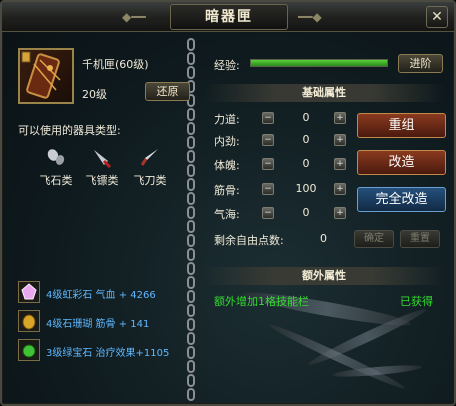 Image resolution: width=456 pixels, height=406 pixels. Describe the element at coordinates (249, 240) in the screenshot. I see `free-points-label: 剩余自由点数:` at that location.